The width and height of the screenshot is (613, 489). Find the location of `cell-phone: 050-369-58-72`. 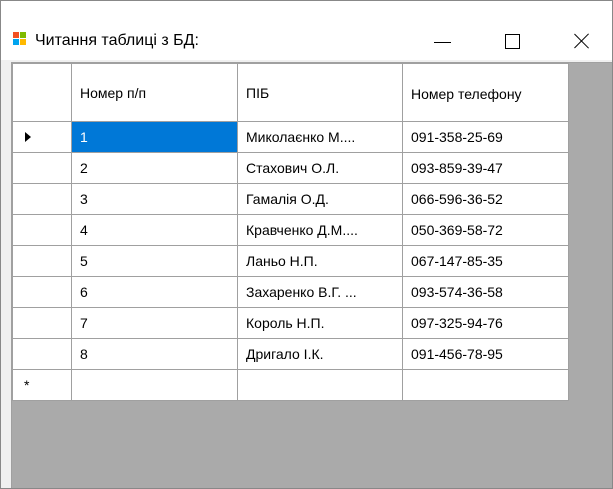

cell-phone: 050-369-58-72 is located at coordinates (485, 230).